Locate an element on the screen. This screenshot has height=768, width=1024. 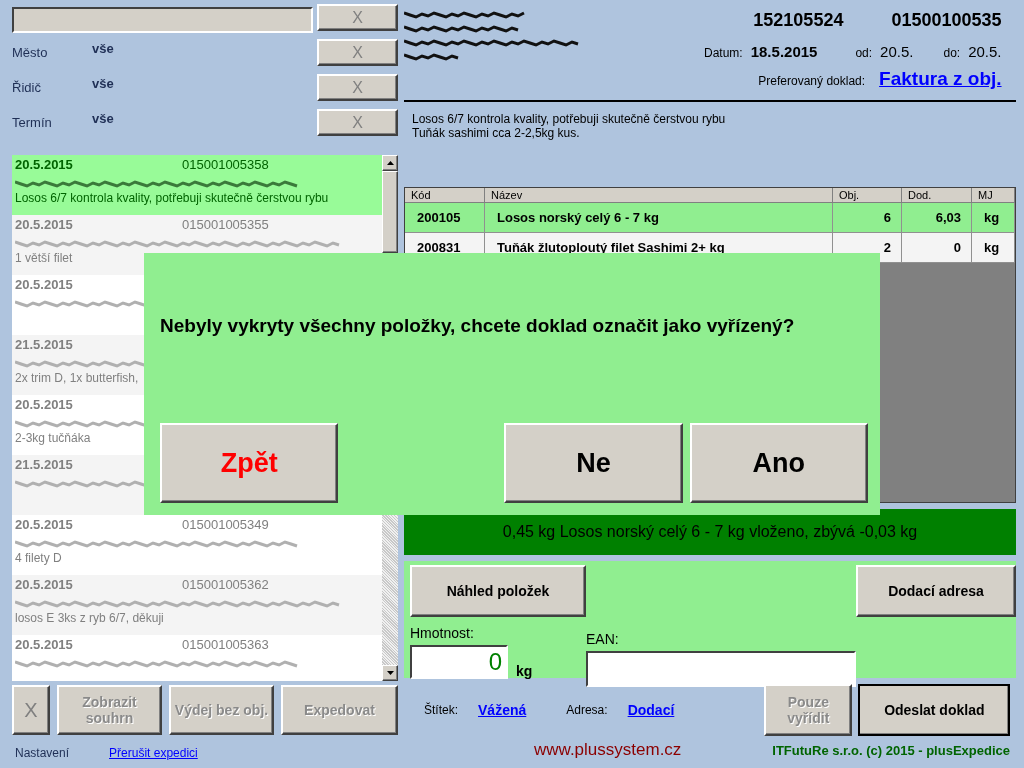
filter-label: Město is located at coordinates (30, 52).